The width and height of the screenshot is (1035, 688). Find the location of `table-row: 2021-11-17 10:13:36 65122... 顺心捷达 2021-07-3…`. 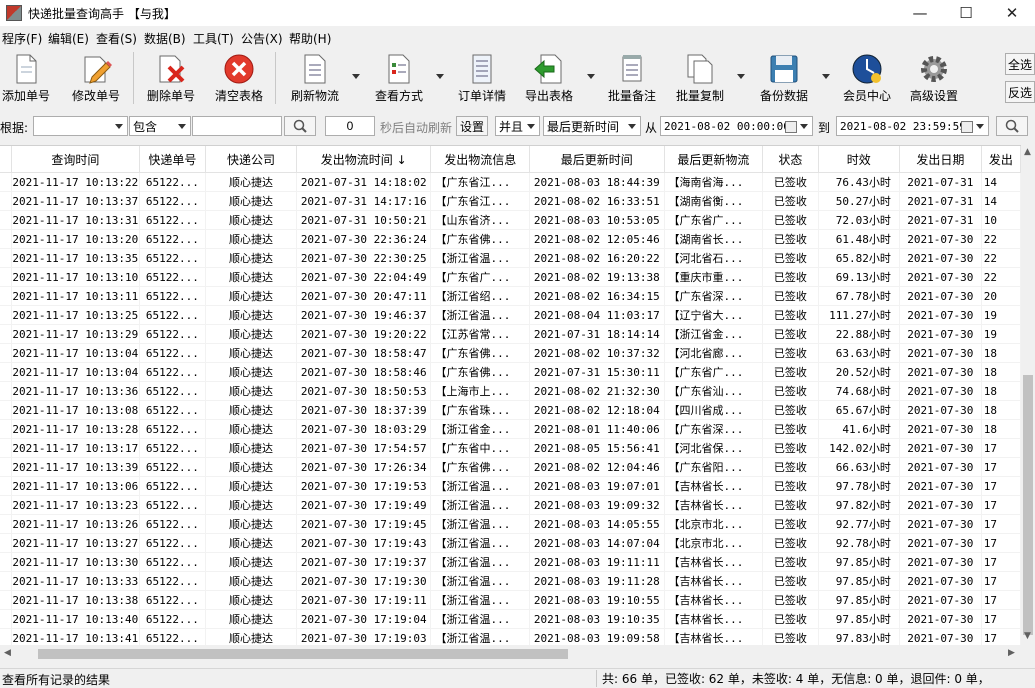

table-row: 2021-11-17 10:13:36 65122... 顺心捷达 2021-07-3… is located at coordinates (510, 391).